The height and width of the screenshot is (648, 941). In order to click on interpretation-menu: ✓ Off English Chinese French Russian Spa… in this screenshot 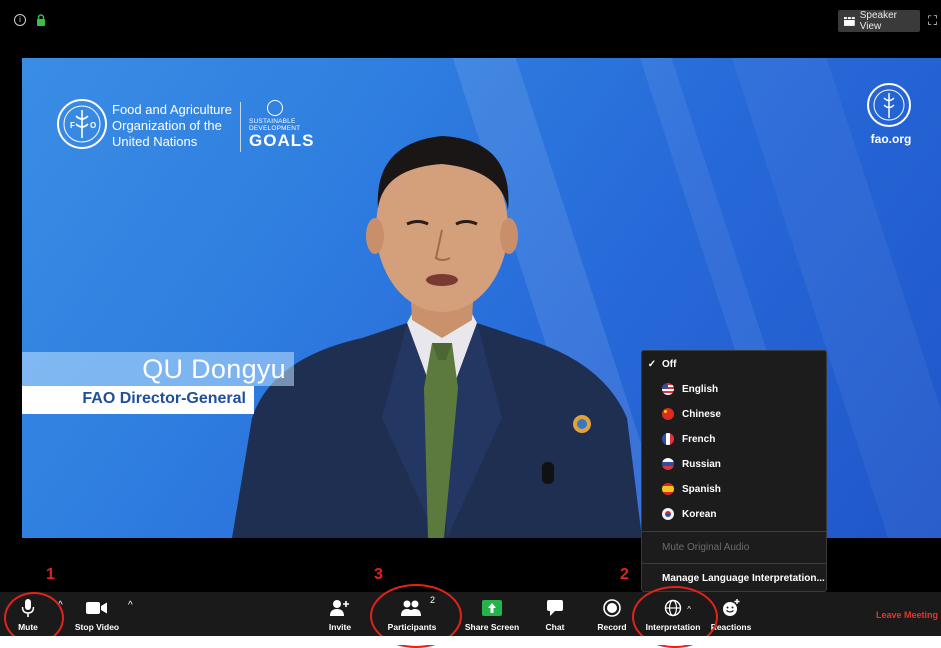, I will do `click(734, 471)`.